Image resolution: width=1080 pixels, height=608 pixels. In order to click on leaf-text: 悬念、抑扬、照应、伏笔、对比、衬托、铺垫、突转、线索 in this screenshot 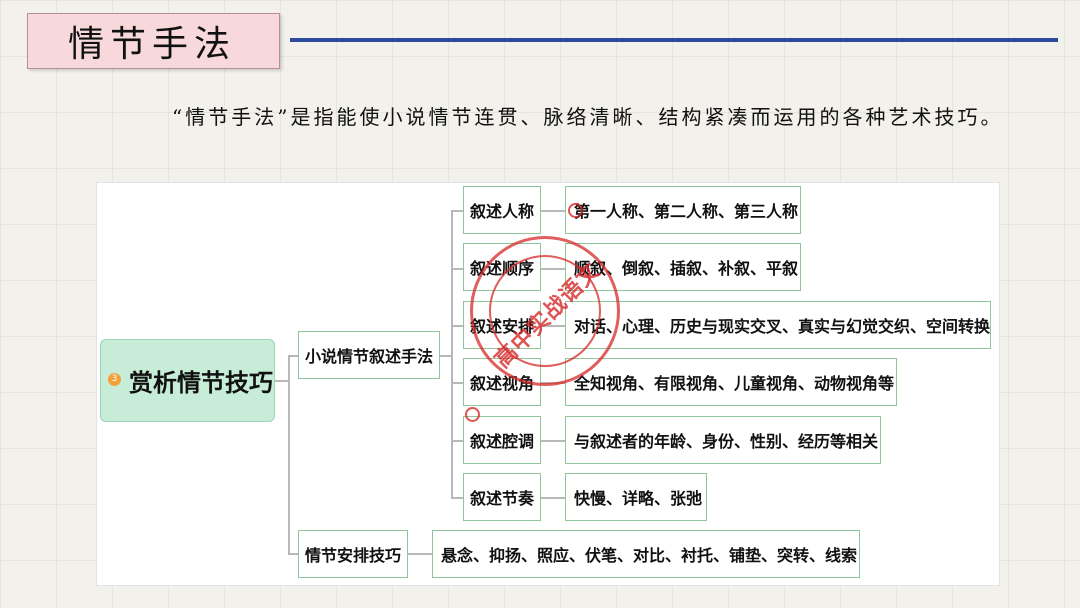, I will do `click(649, 555)`.